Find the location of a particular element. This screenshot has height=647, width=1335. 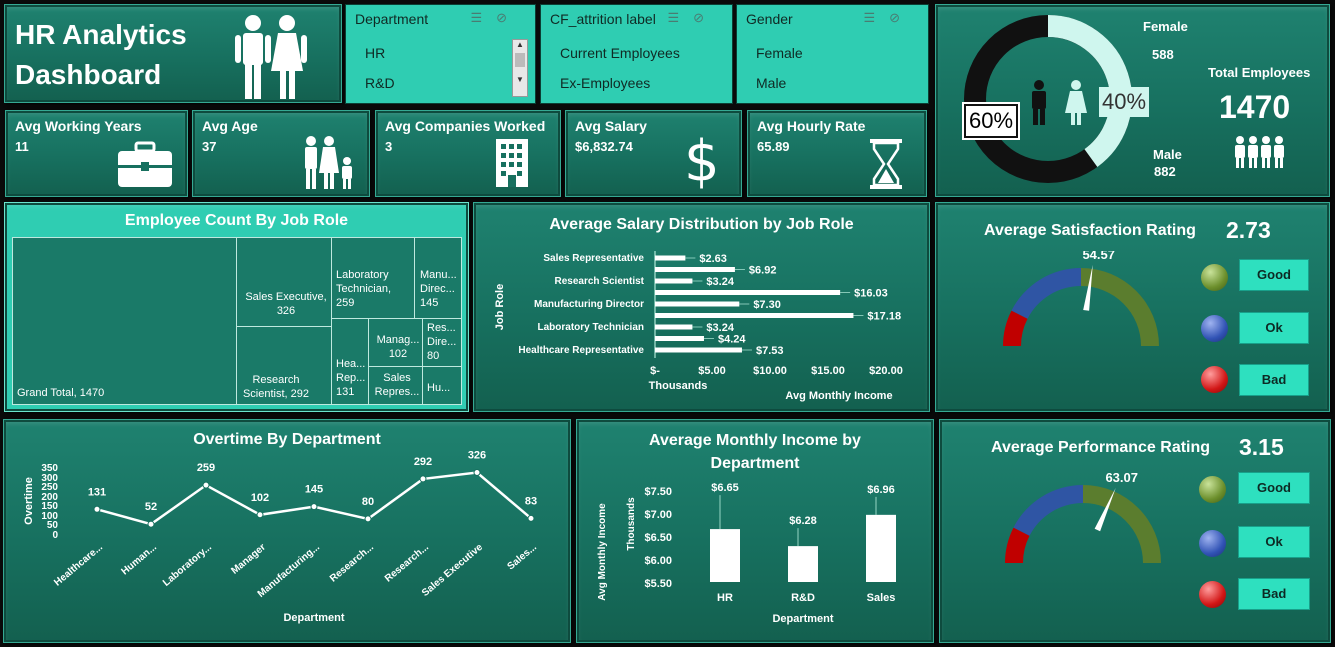

treemap-cell-manufacturing-director: Manu... Direc... 145 is located at coordinates (438, 278).